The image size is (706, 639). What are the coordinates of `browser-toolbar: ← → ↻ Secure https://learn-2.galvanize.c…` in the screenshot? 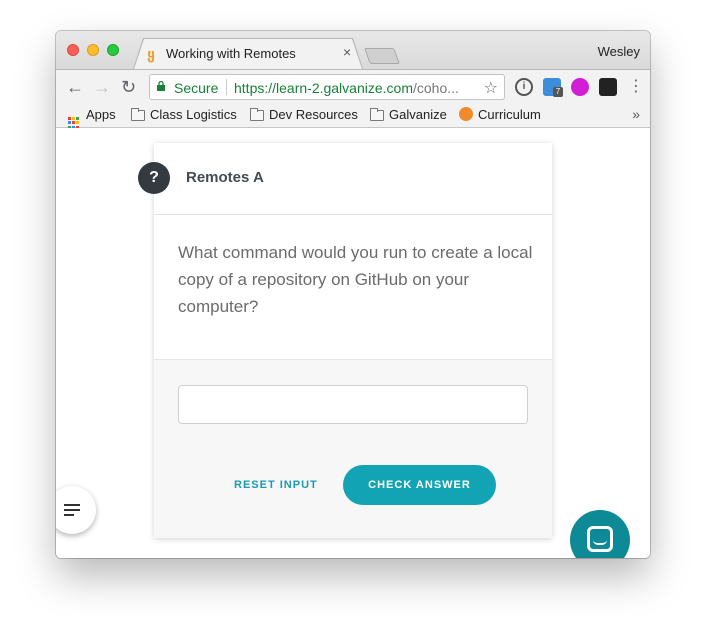 It's located at (353, 86).